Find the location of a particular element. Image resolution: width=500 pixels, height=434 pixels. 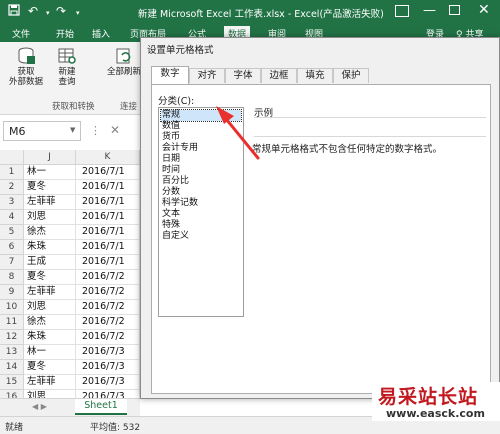

save-icon is located at coordinates (14, 11).